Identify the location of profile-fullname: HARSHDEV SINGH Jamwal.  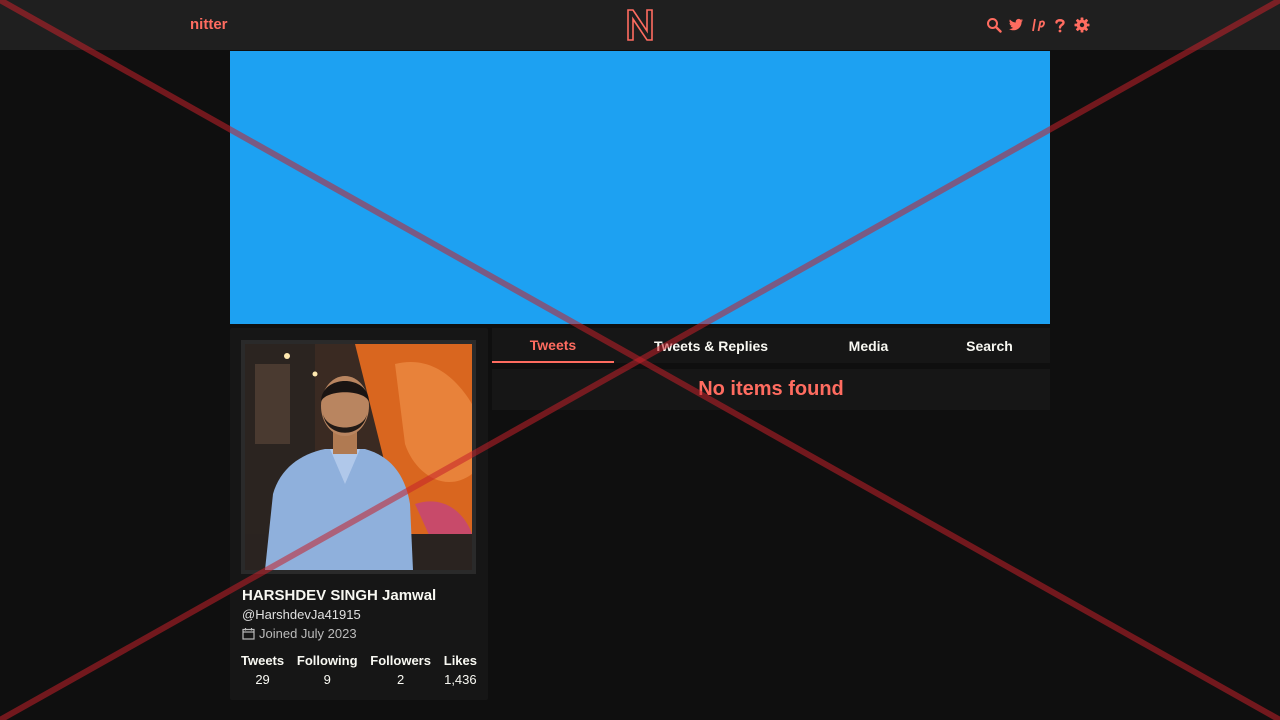
(339, 595).